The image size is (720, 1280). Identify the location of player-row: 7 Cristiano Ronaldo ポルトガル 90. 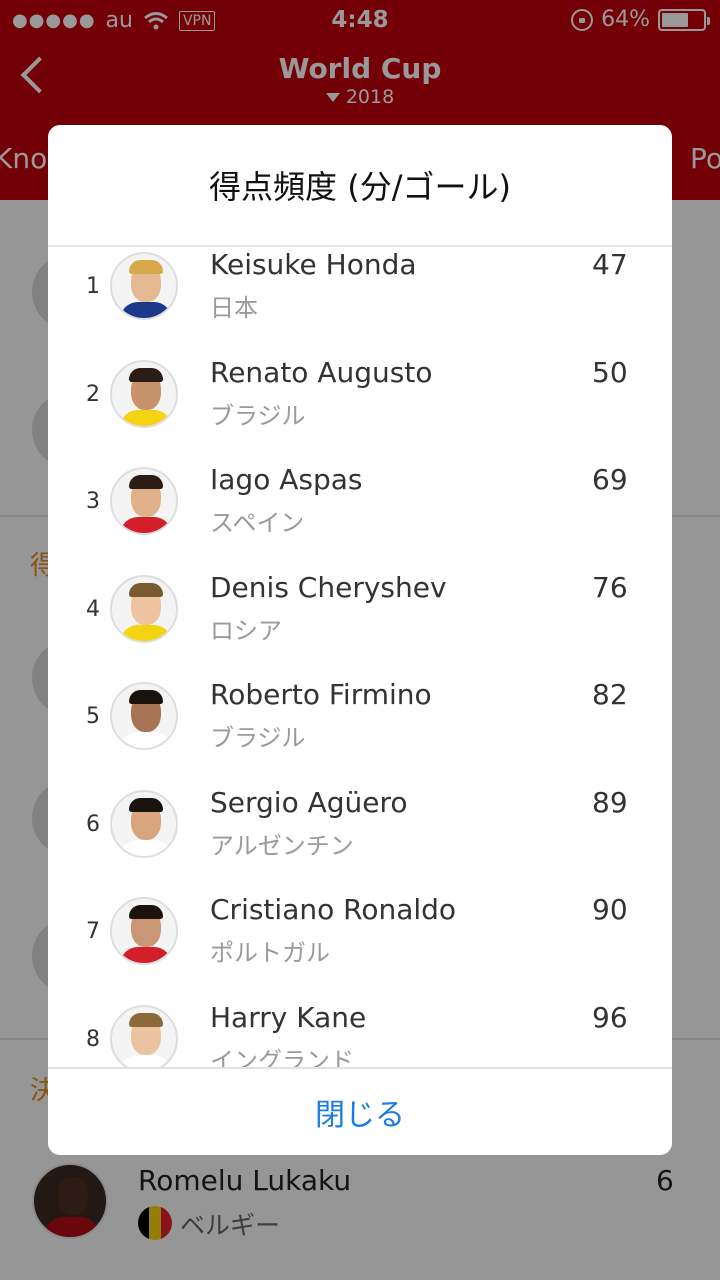
(360, 948).